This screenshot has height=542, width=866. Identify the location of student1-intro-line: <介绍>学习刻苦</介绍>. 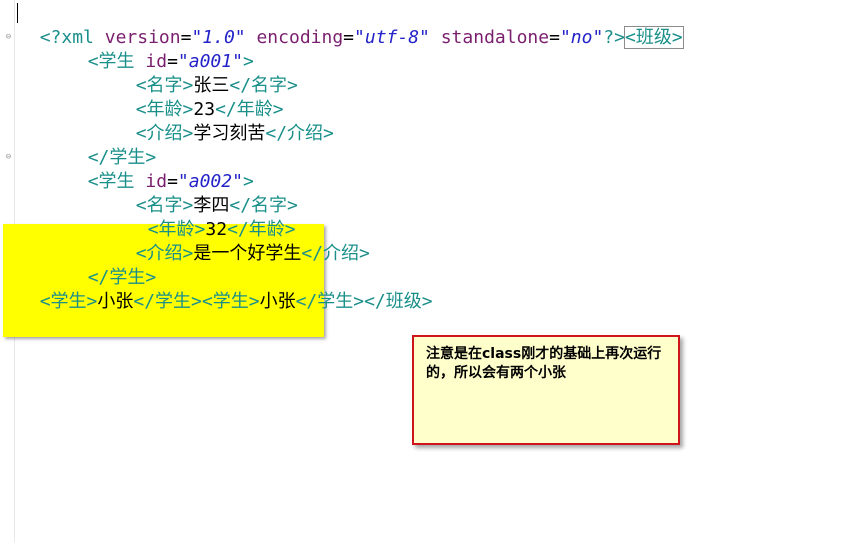
(224, 121).